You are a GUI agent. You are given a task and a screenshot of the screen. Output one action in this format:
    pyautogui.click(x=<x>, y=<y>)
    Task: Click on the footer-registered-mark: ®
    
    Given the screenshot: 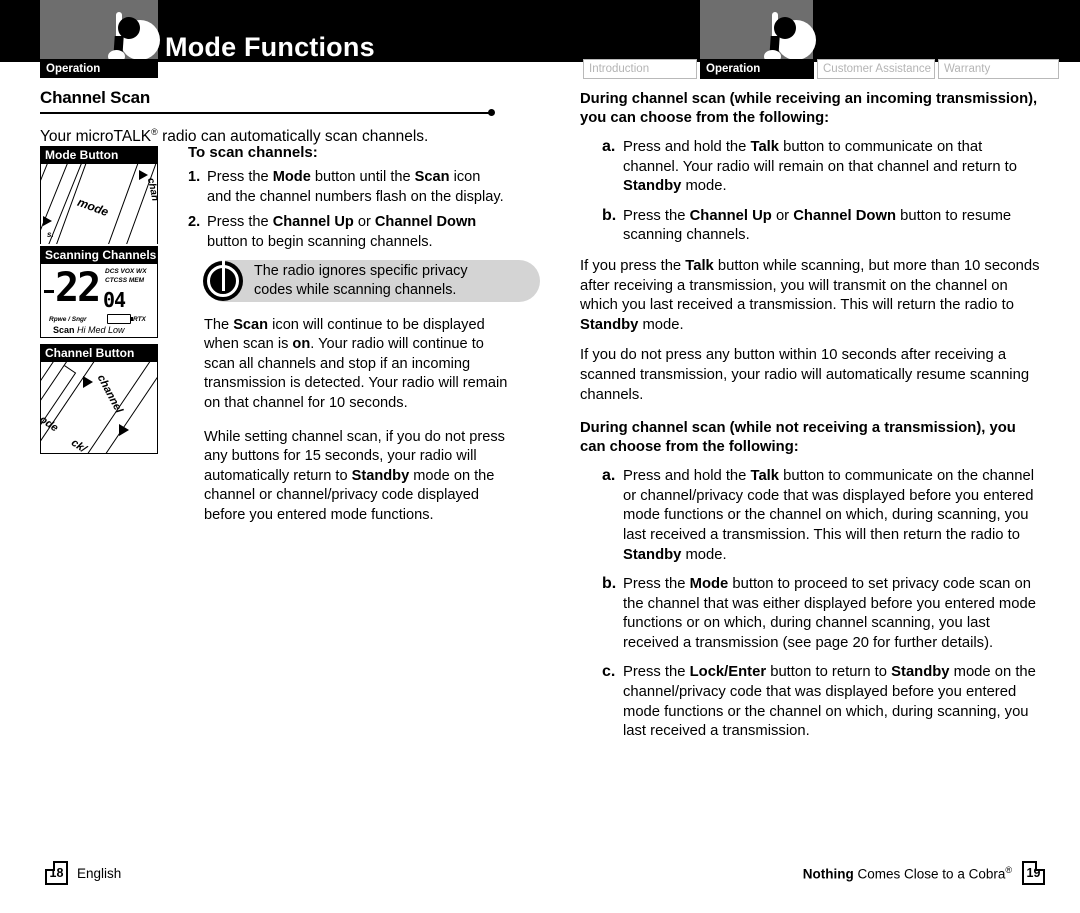 What is the action you would take?
    pyautogui.click(x=1008, y=869)
    